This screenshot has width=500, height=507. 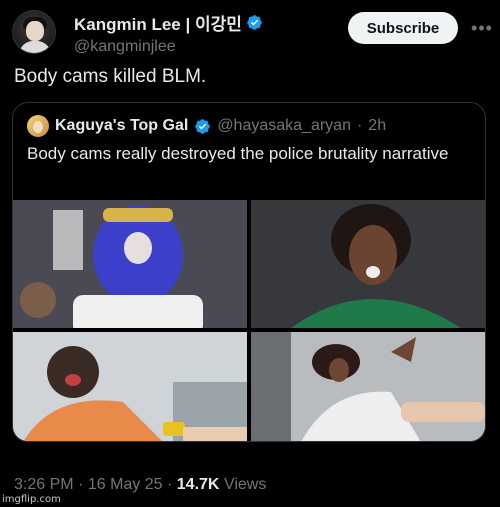 I want to click on tweet-time: 3:26 PM, so click(x=44, y=484).